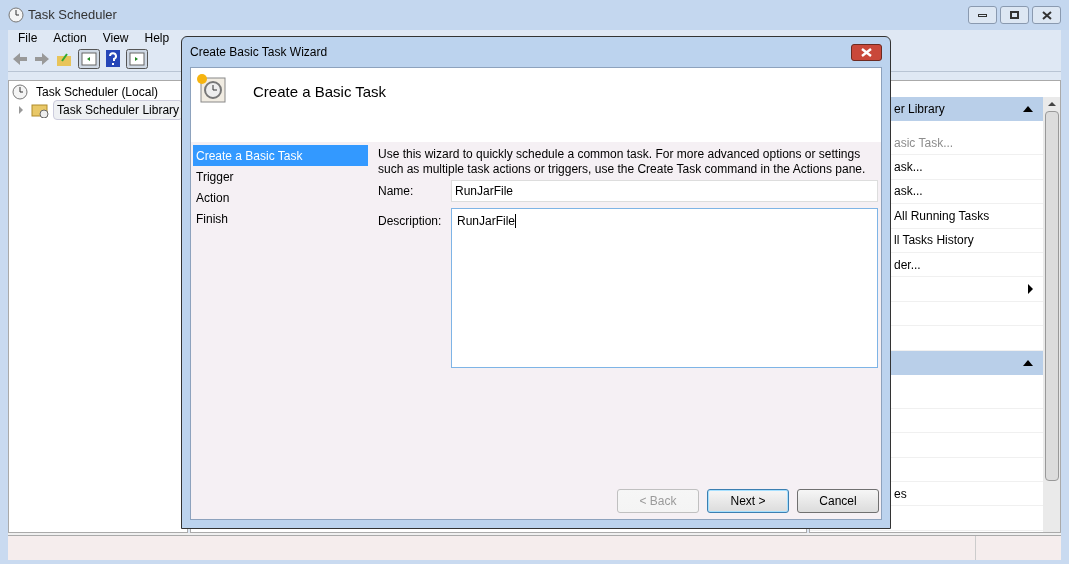 This screenshot has height=564, width=1069. Describe the element at coordinates (664, 191) in the screenshot. I see `name-field: RunJarFile` at that location.